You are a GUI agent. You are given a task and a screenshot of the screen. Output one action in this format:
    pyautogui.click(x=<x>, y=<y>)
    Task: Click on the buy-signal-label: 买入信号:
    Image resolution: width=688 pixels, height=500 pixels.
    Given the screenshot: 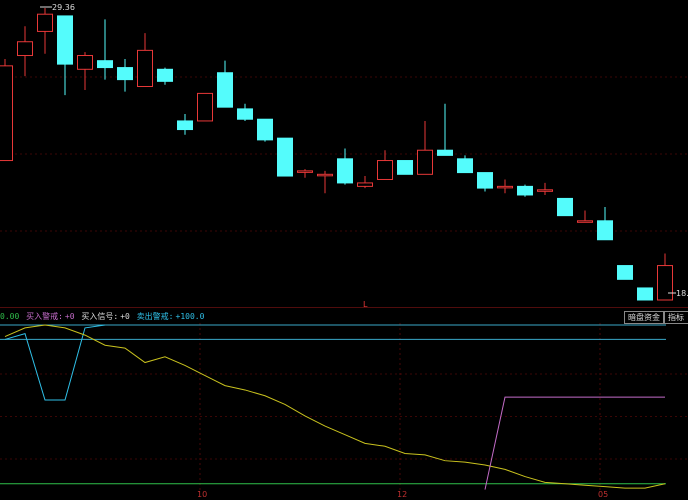 What is the action you would take?
    pyautogui.click(x=100, y=316)
    